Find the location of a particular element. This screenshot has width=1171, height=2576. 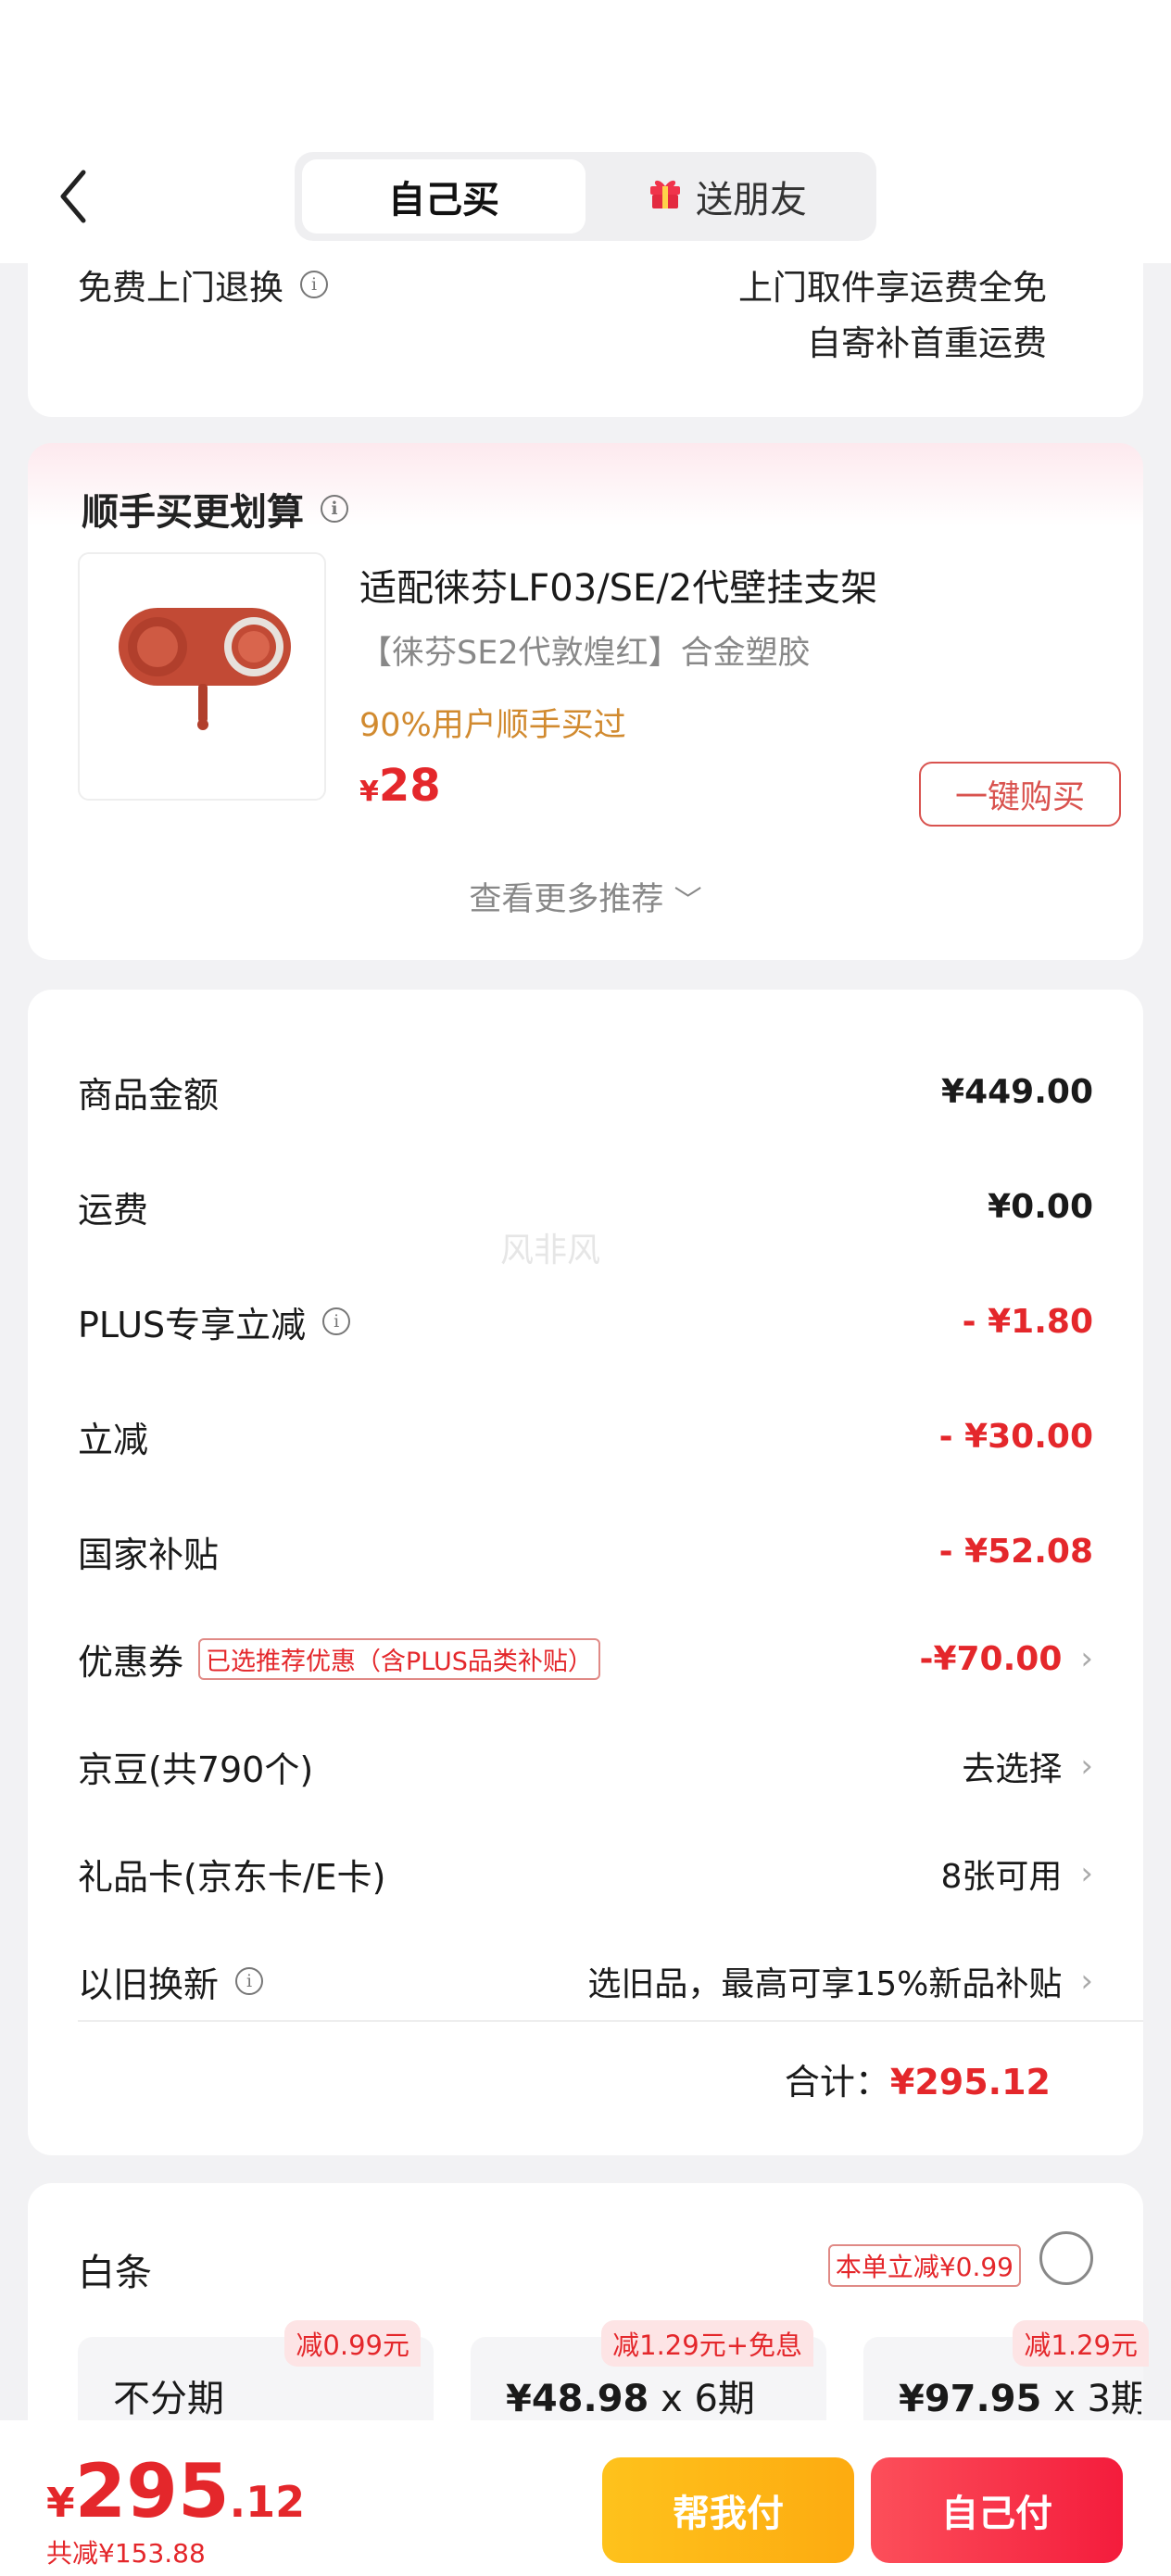

purchase-mode-toggle: 自己买 送朋友 is located at coordinates (585, 197).